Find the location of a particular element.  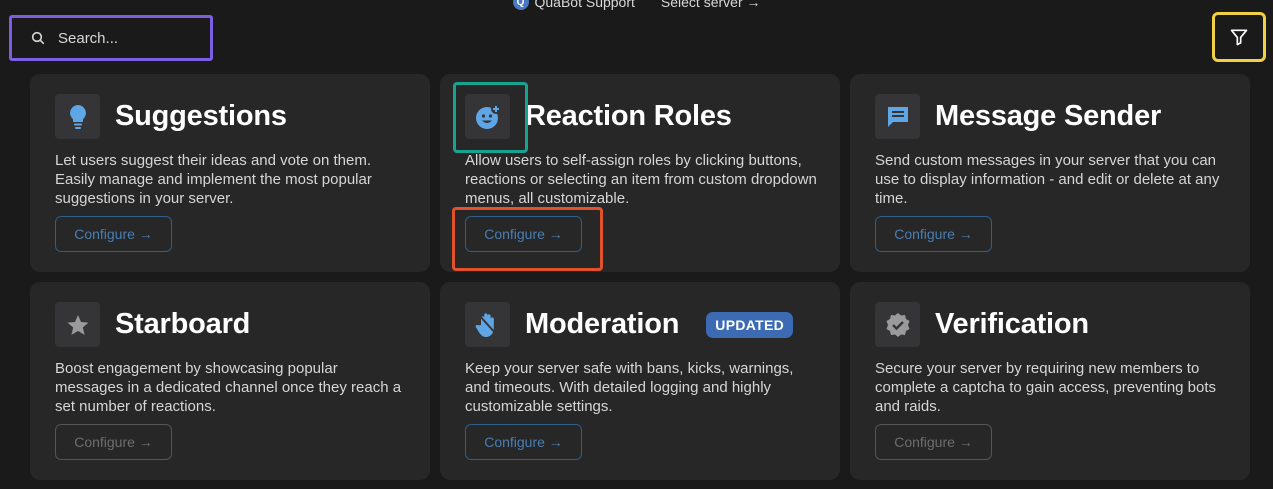

configure-starboard-button: Configure → is located at coordinates (113, 442).